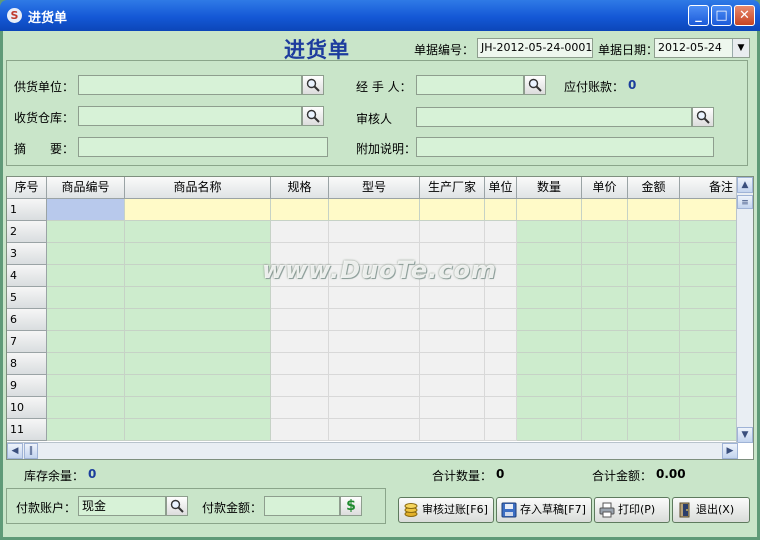 The width and height of the screenshot is (760, 540). Describe the element at coordinates (730, 451) in the screenshot. I see `scroll-right-icon: ▶` at that location.